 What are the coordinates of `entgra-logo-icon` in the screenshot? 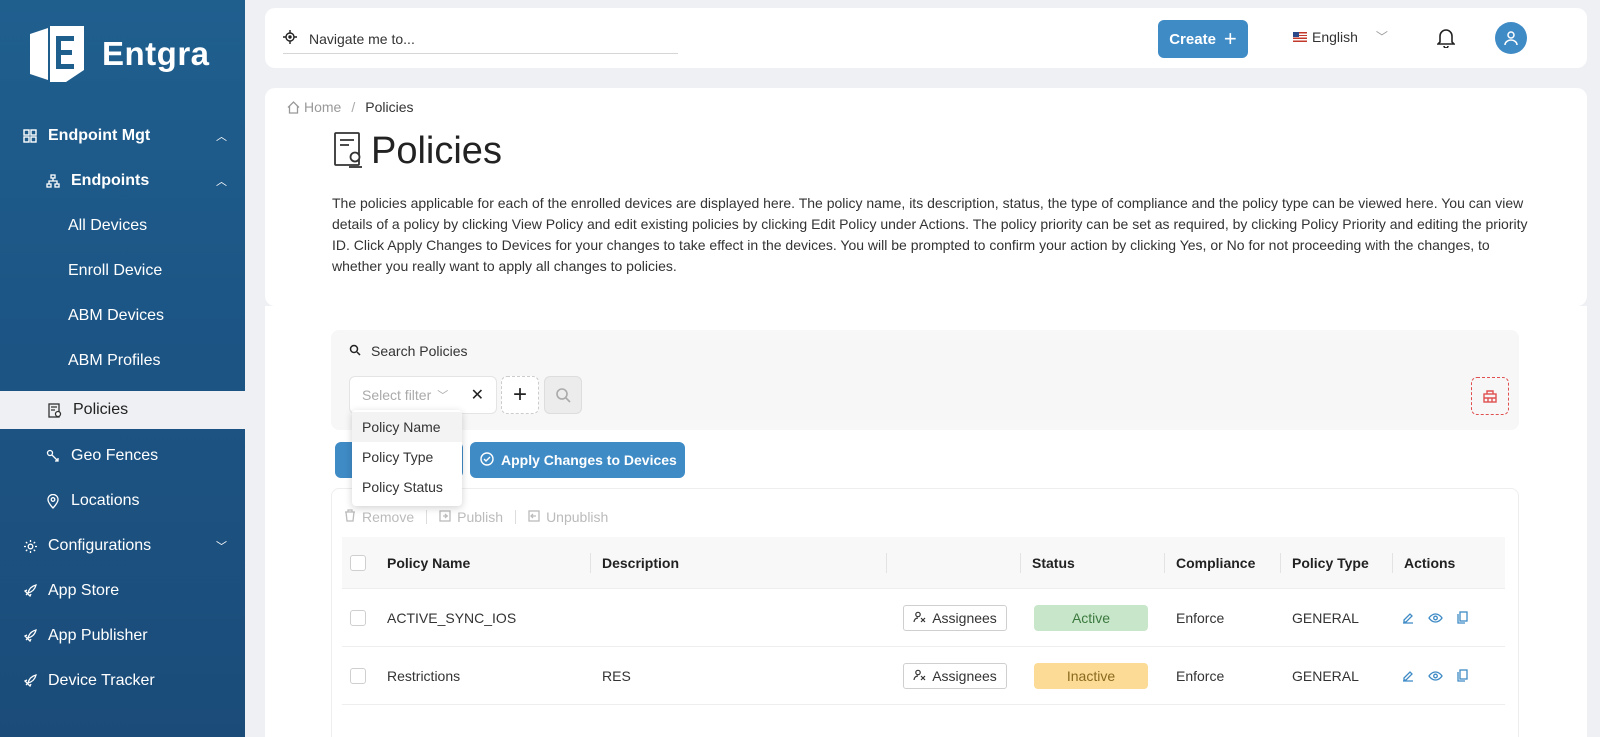 It's located at (57, 54).